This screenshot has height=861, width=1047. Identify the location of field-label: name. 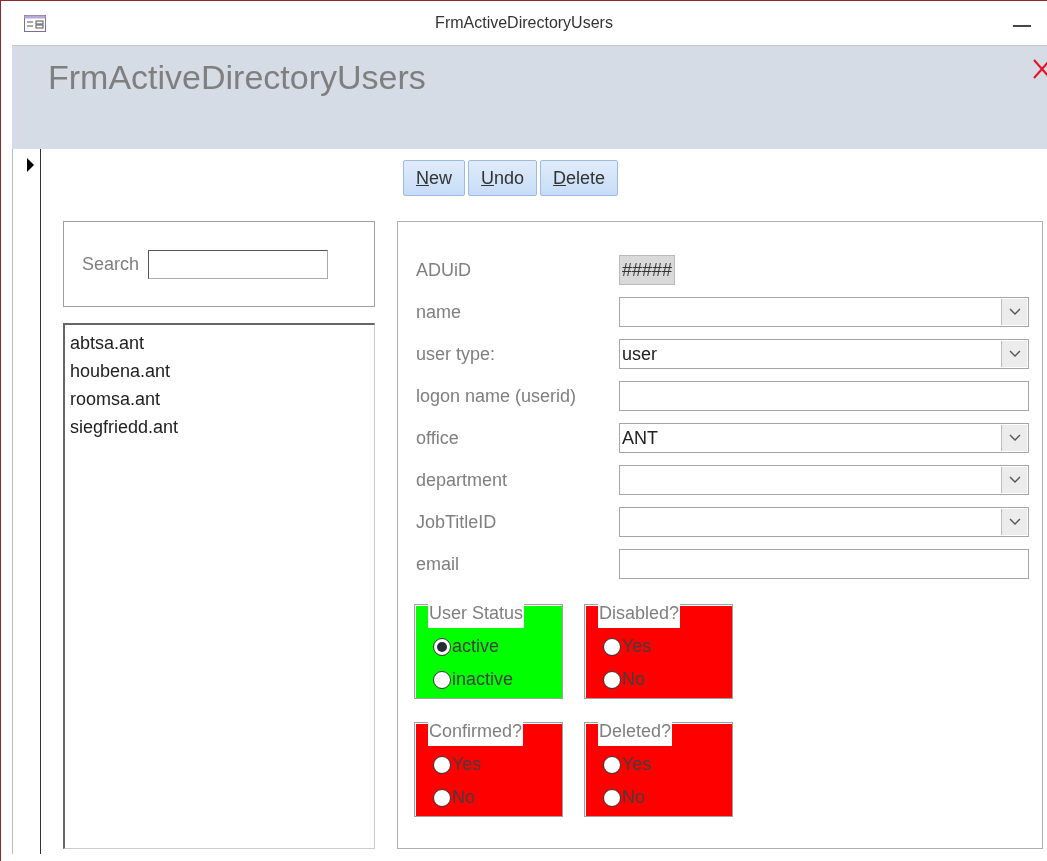
(439, 312).